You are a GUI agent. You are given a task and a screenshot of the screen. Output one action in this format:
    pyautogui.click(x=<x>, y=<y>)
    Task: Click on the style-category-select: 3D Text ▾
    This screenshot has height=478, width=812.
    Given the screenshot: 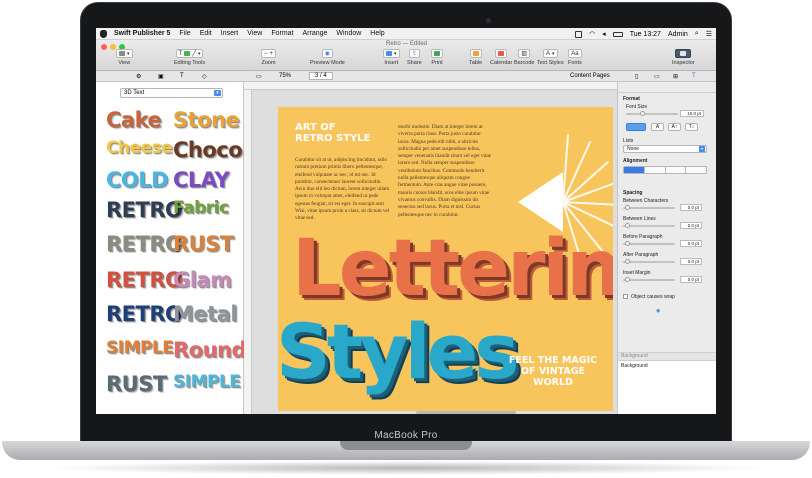 What is the action you would take?
    pyautogui.click(x=171, y=93)
    